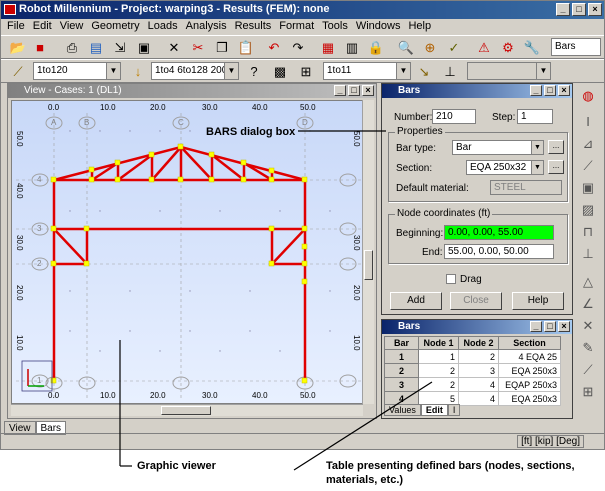 The width and height of the screenshot is (605, 491). Describe the element at coordinates (176, 466) in the screenshot. I see `viewer-annotation: Graphic viewer` at that location.